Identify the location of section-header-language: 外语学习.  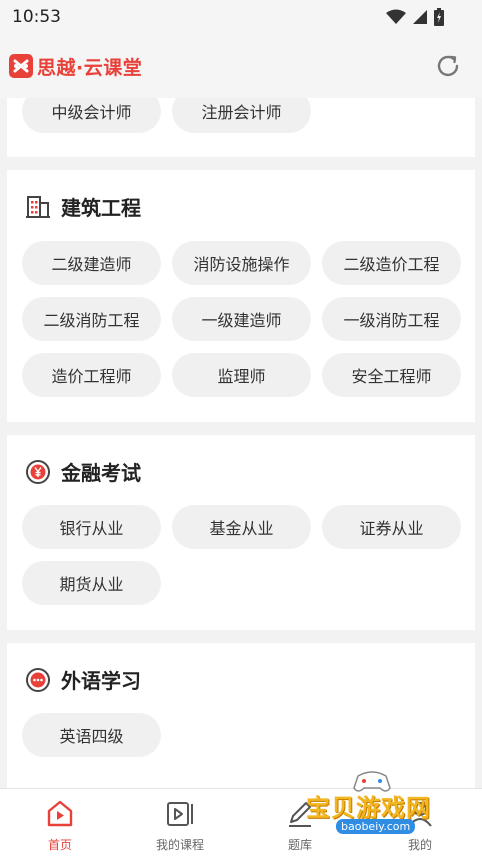
(83, 679).